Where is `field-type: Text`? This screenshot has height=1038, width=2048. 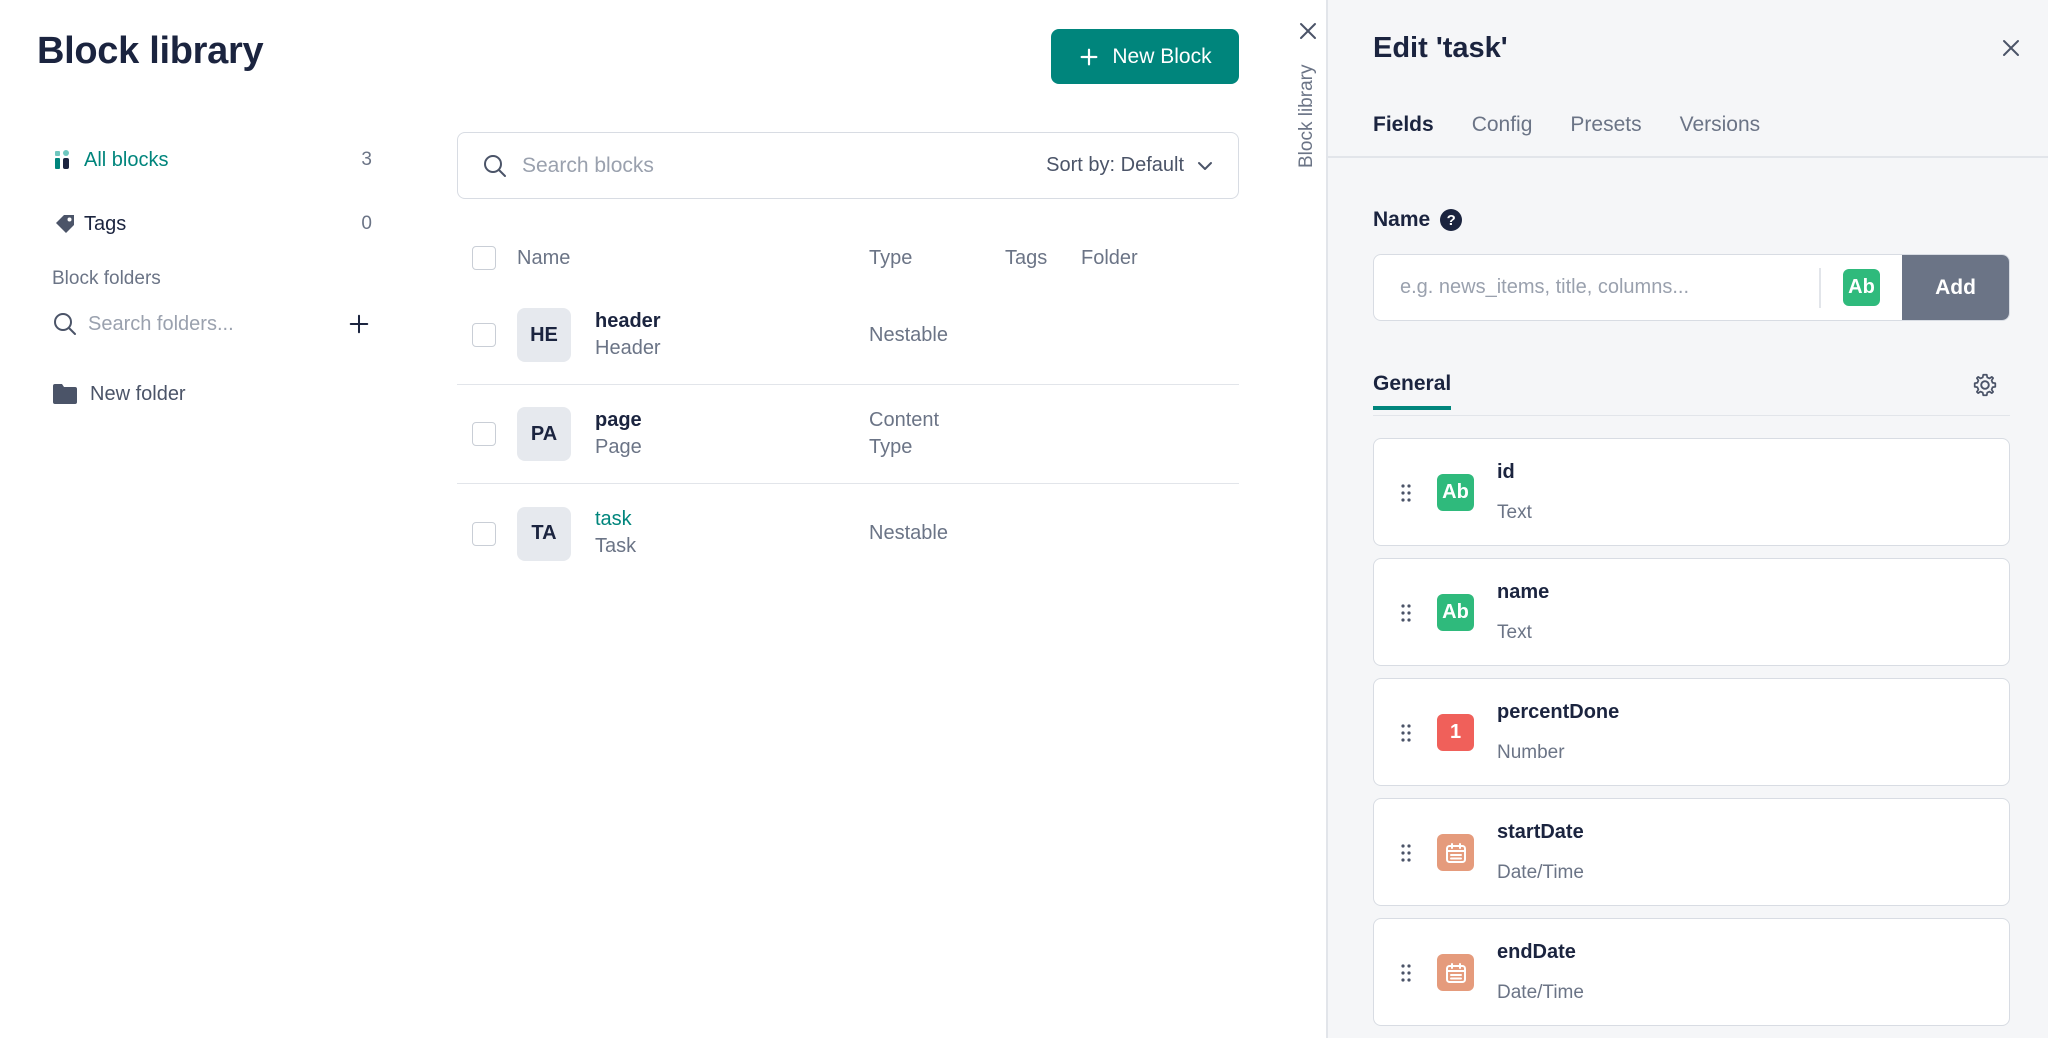
field-type: Text is located at coordinates (1514, 632).